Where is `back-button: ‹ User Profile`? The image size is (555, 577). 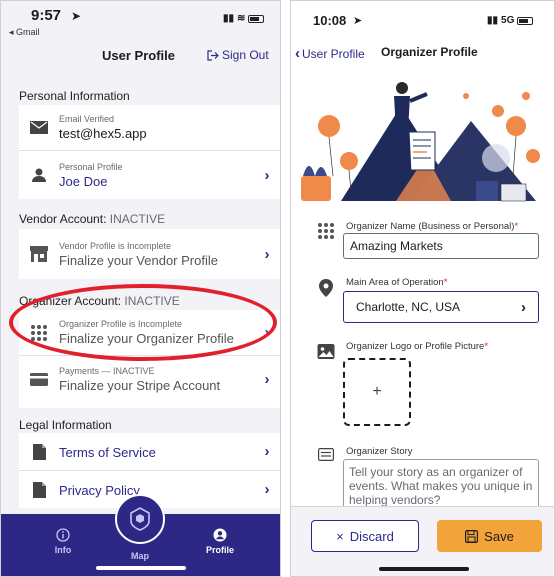 back-button: ‹ User Profile is located at coordinates (330, 53).